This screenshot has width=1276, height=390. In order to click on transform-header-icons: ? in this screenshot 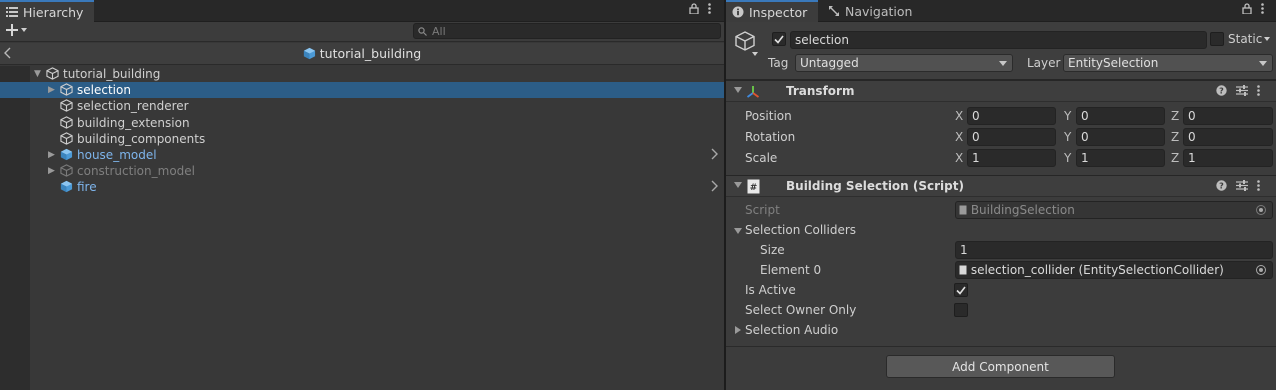, I will do `click(1238, 90)`.